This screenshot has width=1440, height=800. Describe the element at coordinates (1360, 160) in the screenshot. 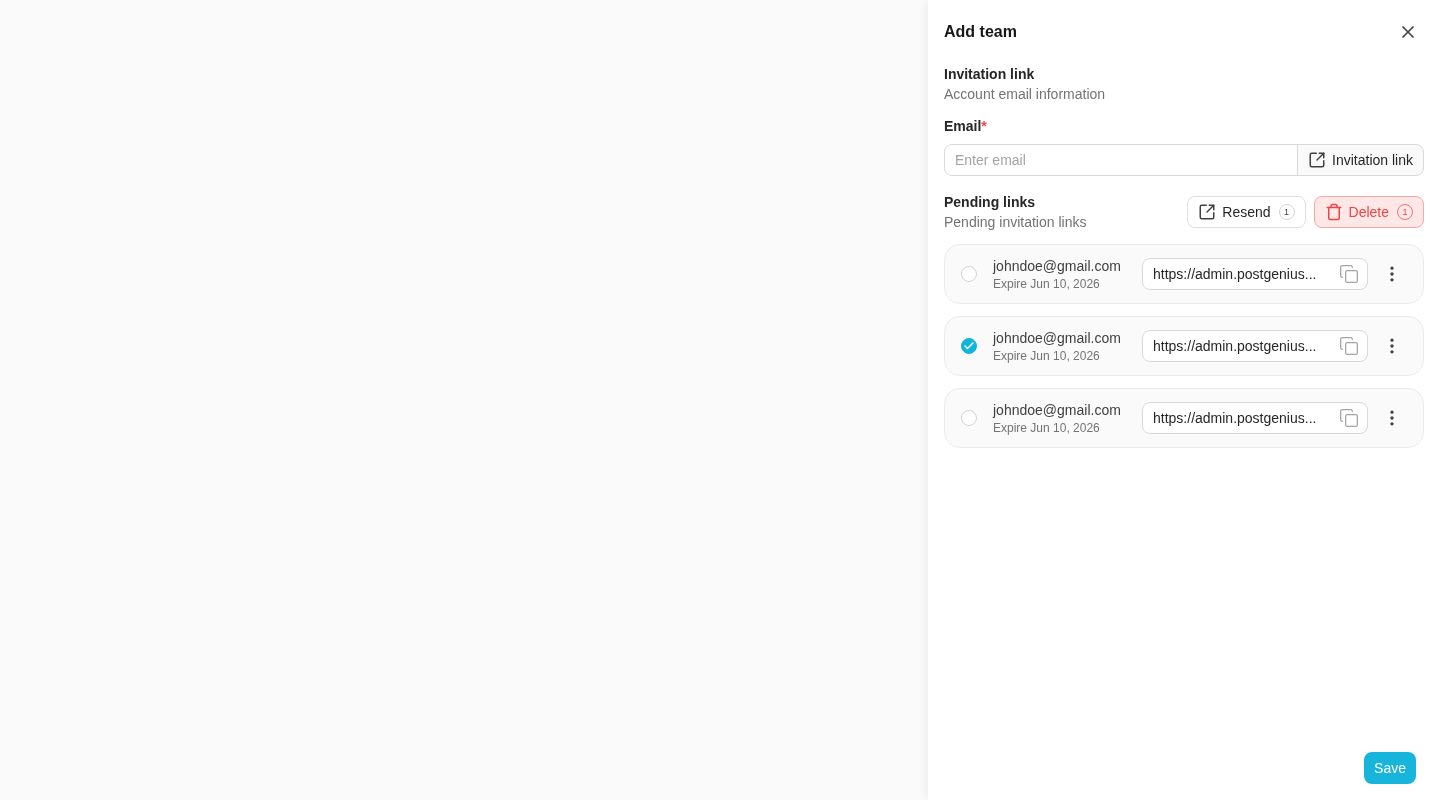

I see `invitation-link-button: Invitation link` at that location.